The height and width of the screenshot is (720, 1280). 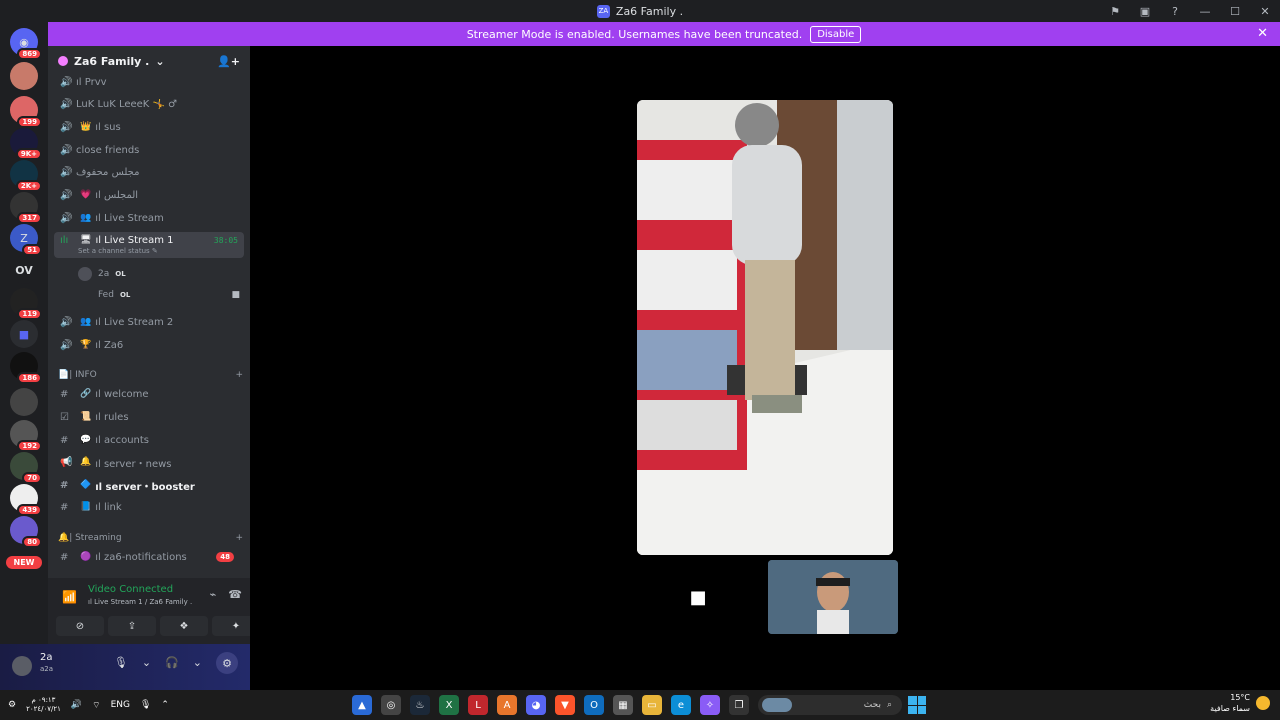 What do you see at coordinates (235, 594) in the screenshot?
I see `disconnect-icon: ☎` at bounding box center [235, 594].